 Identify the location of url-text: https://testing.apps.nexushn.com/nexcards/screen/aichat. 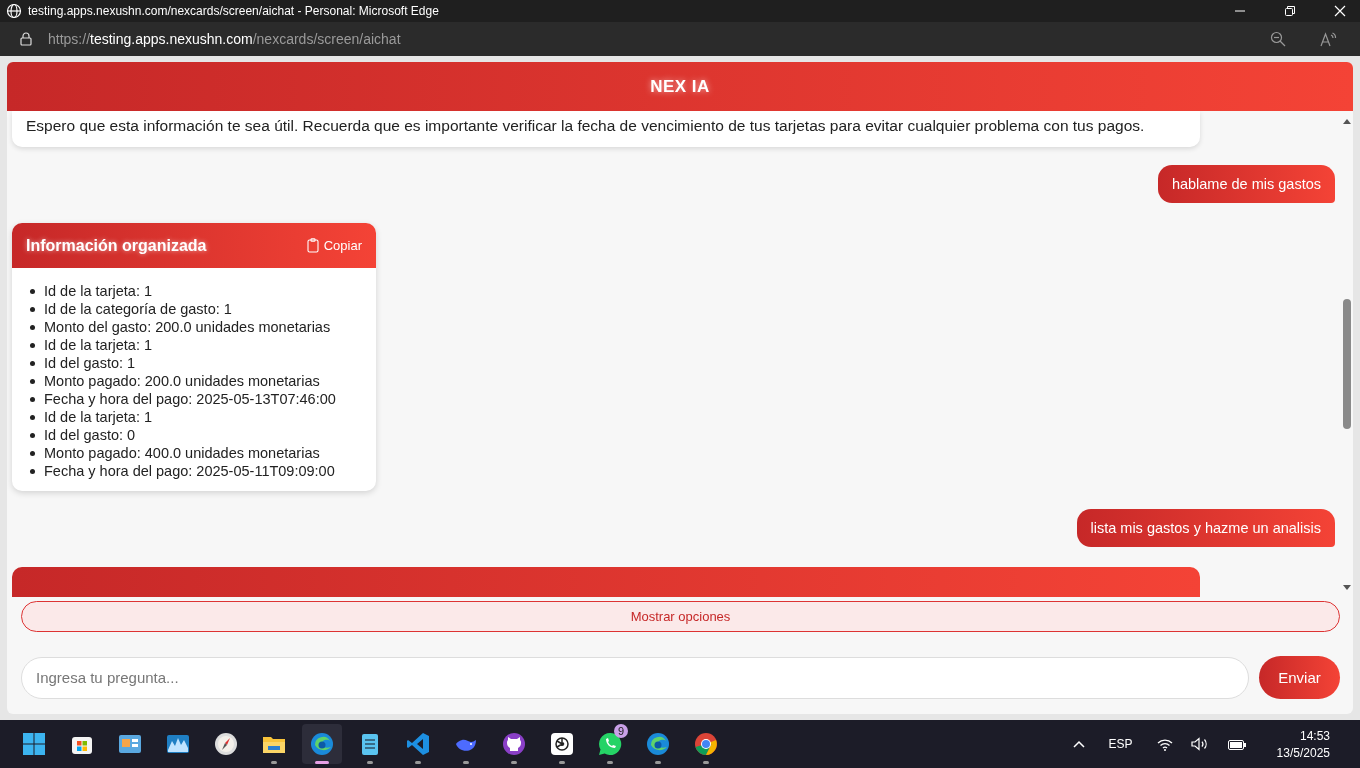
(224, 39).